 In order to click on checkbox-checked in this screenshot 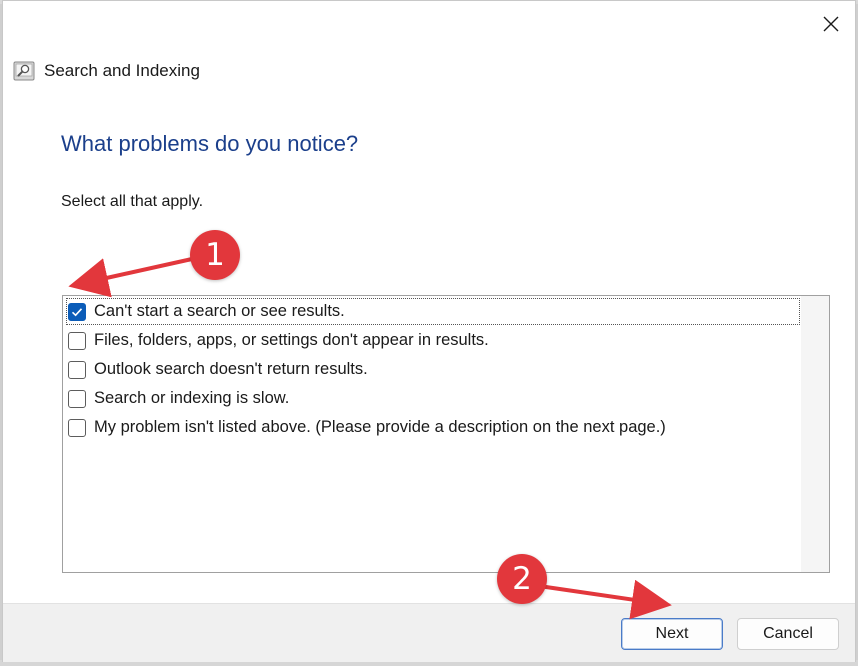, I will do `click(77, 311)`.